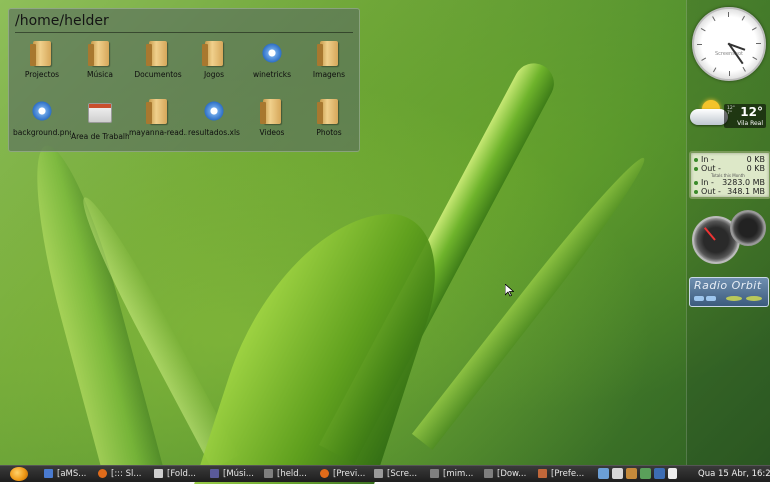 This screenshot has width=770, height=484. I want to click on radio-title: Radio Orbit, so click(728, 285).